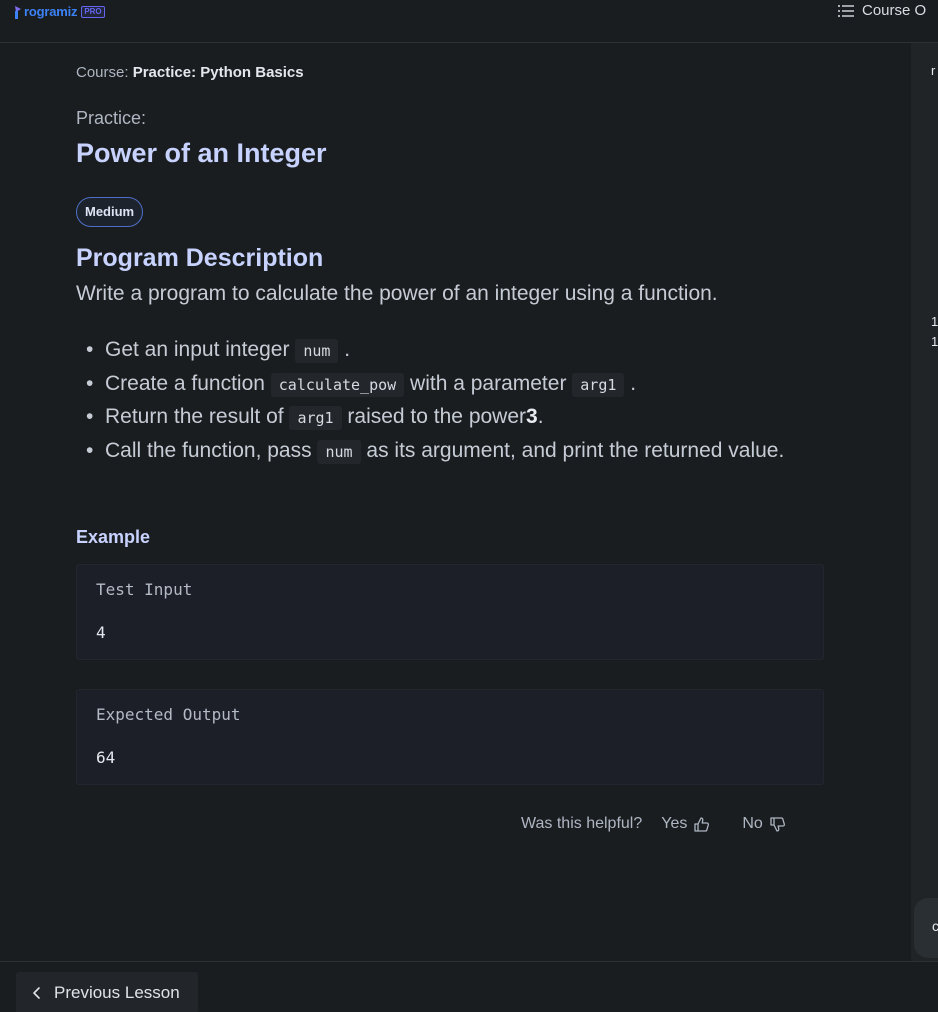  Describe the element at coordinates (935, 926) in the screenshot. I see `right-panel-fragment: c` at that location.